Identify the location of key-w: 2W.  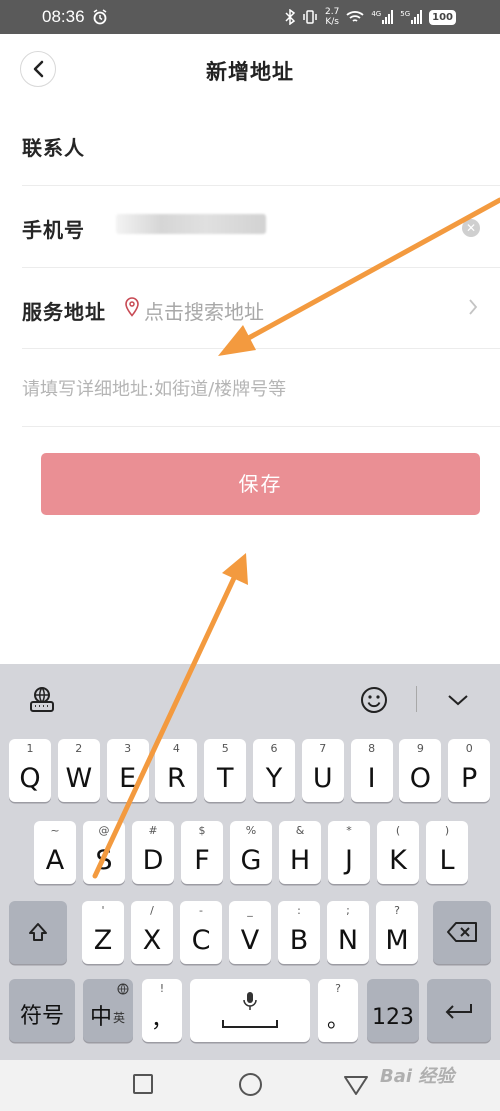
(78, 770).